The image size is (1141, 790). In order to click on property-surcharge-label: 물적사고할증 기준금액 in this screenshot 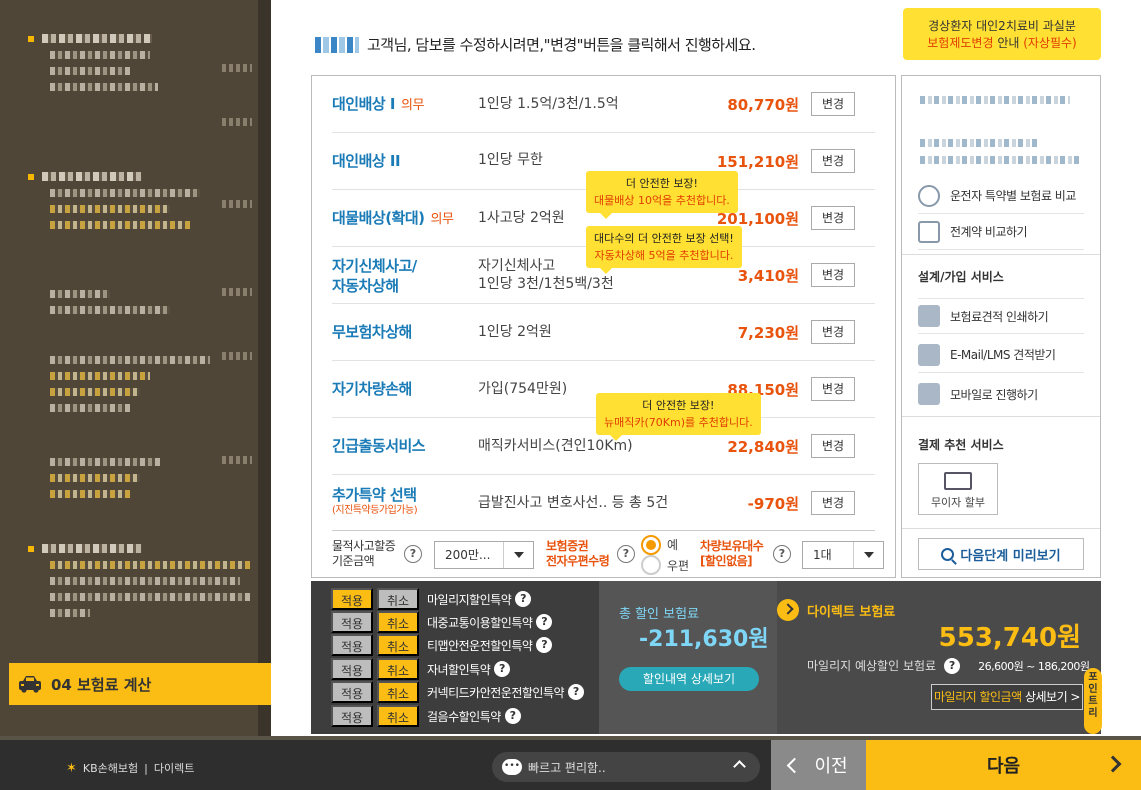, I will do `click(364, 554)`.